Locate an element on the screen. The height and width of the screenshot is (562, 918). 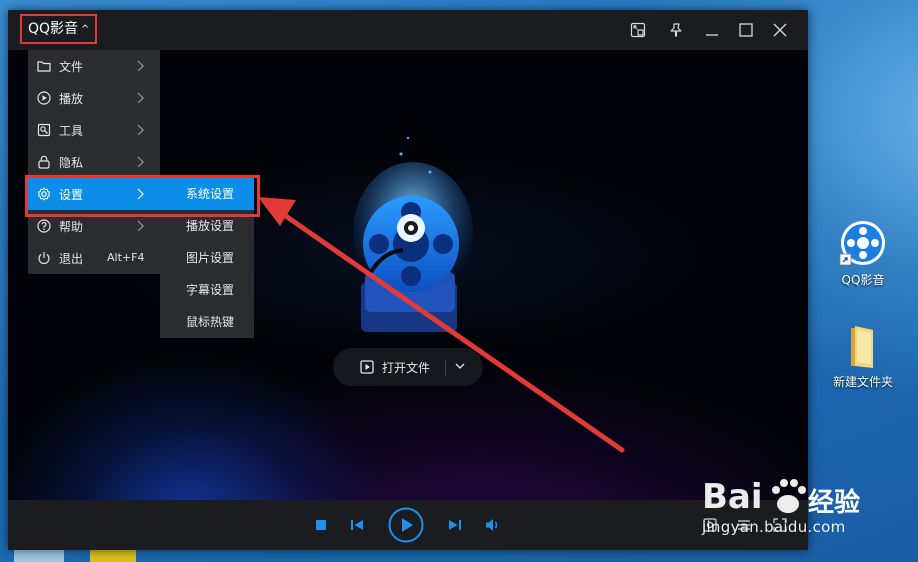
menu-item-settings: 设置 is located at coordinates (94, 194).